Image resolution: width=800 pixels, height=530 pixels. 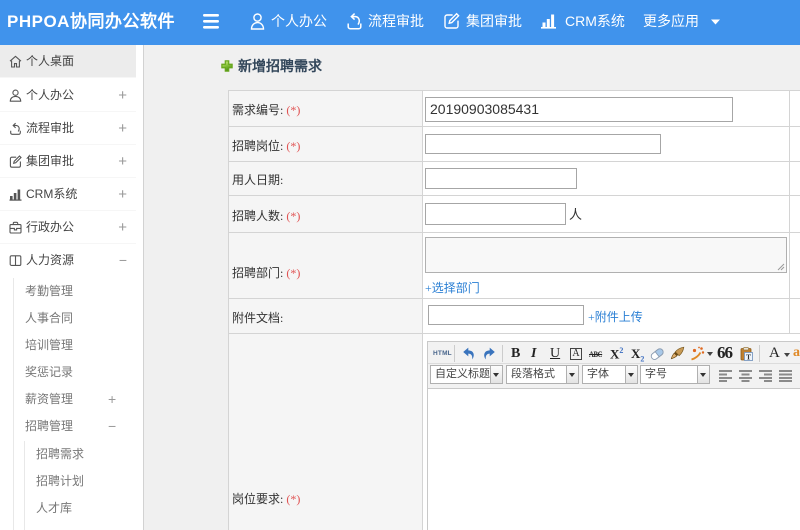 I want to click on svg-text: T, so click(x=748, y=356).